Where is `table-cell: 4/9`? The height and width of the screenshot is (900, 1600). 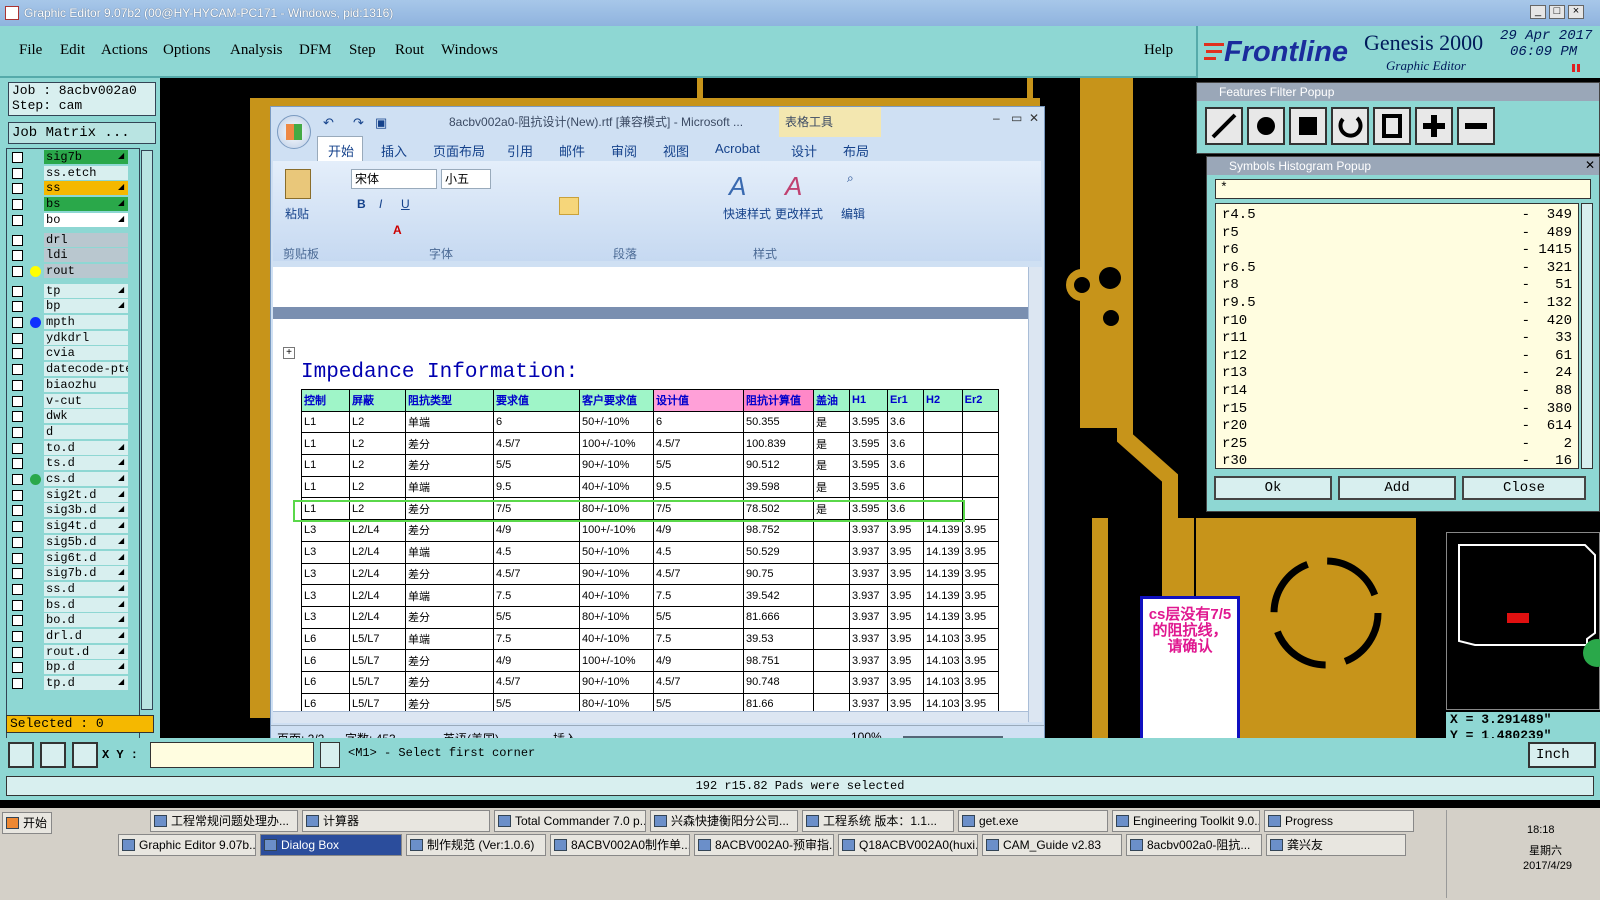
table-cell: 4/9 is located at coordinates (698, 660).